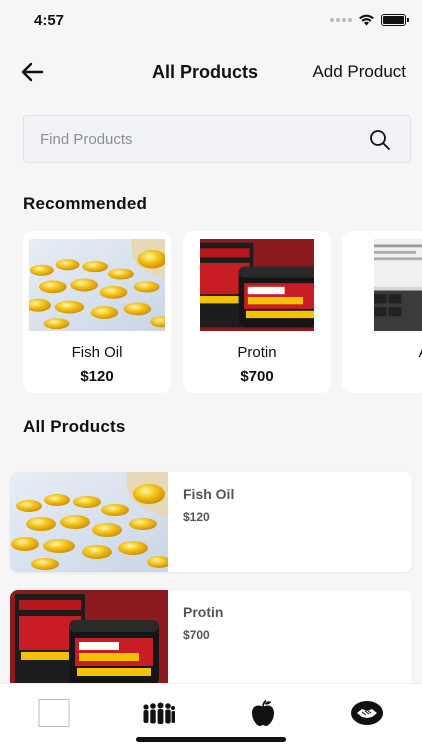 The height and width of the screenshot is (750, 422). Describe the element at coordinates (211, 522) in the screenshot. I see `product-list-item: Fish Oil $120` at that location.